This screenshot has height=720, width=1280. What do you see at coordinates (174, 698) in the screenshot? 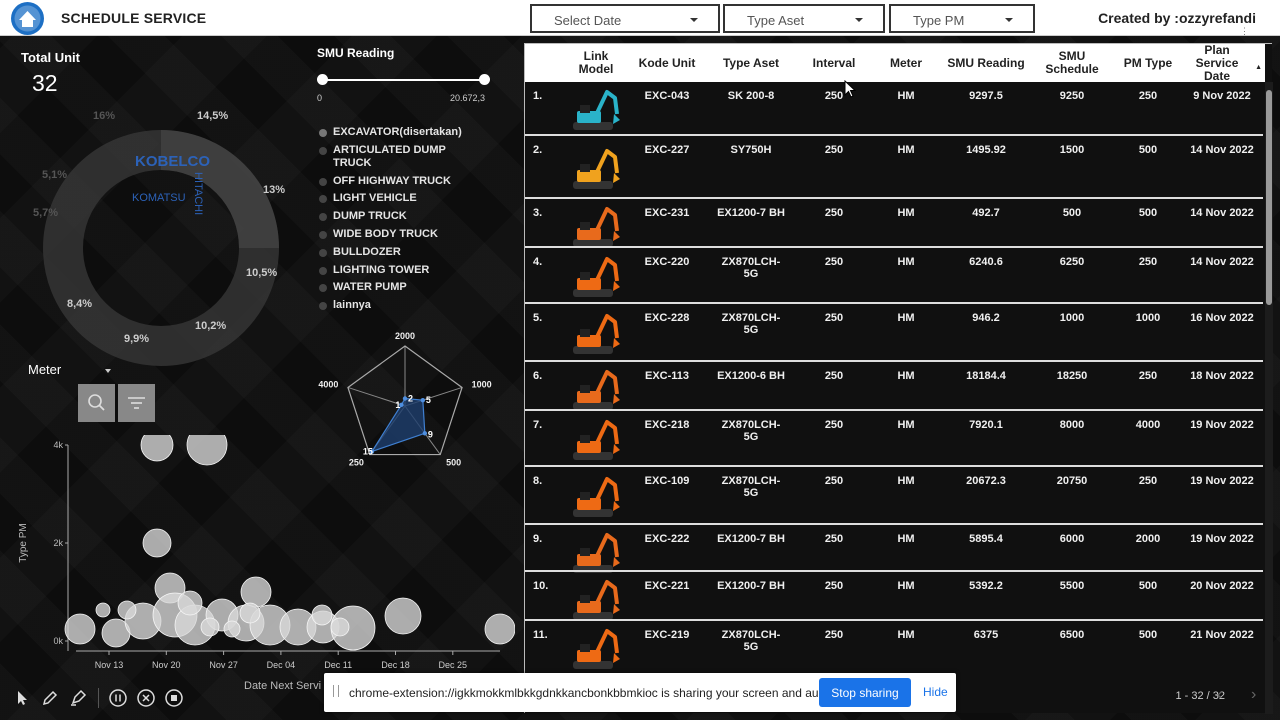
I see `stop-icon` at bounding box center [174, 698].